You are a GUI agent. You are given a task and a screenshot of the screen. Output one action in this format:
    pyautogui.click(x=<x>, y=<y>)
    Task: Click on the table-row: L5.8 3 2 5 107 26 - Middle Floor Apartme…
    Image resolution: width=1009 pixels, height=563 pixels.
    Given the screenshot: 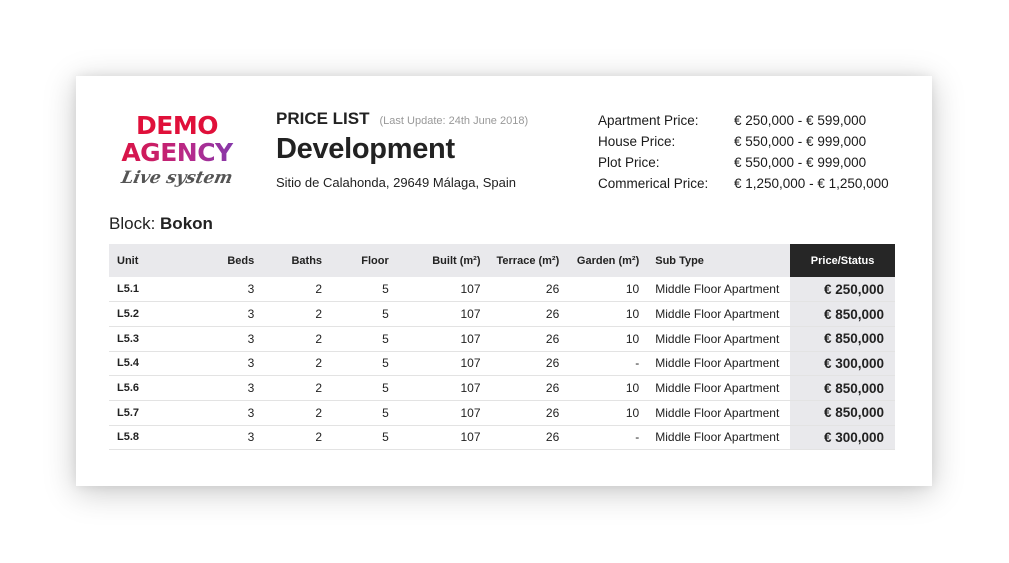 What is the action you would take?
    pyautogui.click(x=502, y=438)
    